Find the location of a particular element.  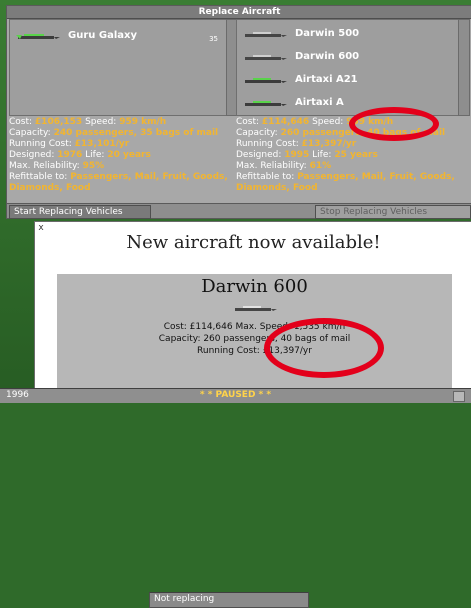

vehicle-name: Airtaxi A21 is located at coordinates (326, 79).